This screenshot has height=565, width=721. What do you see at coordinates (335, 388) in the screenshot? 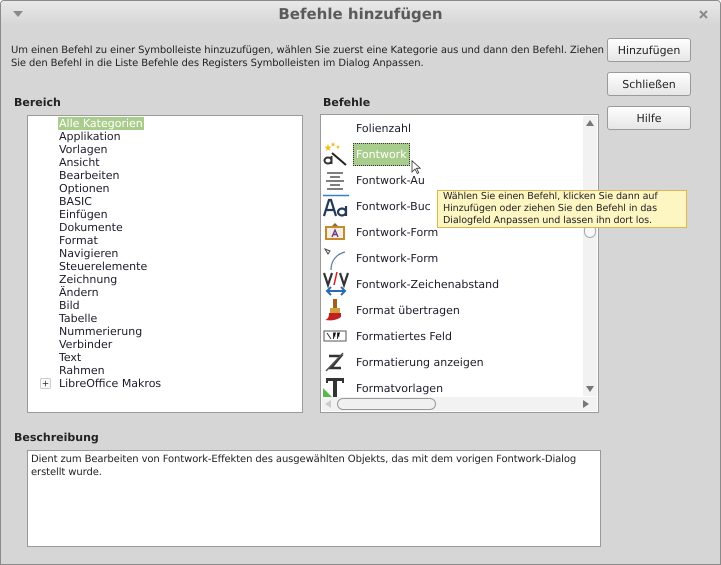
I see `letter-t-icon` at bounding box center [335, 388].